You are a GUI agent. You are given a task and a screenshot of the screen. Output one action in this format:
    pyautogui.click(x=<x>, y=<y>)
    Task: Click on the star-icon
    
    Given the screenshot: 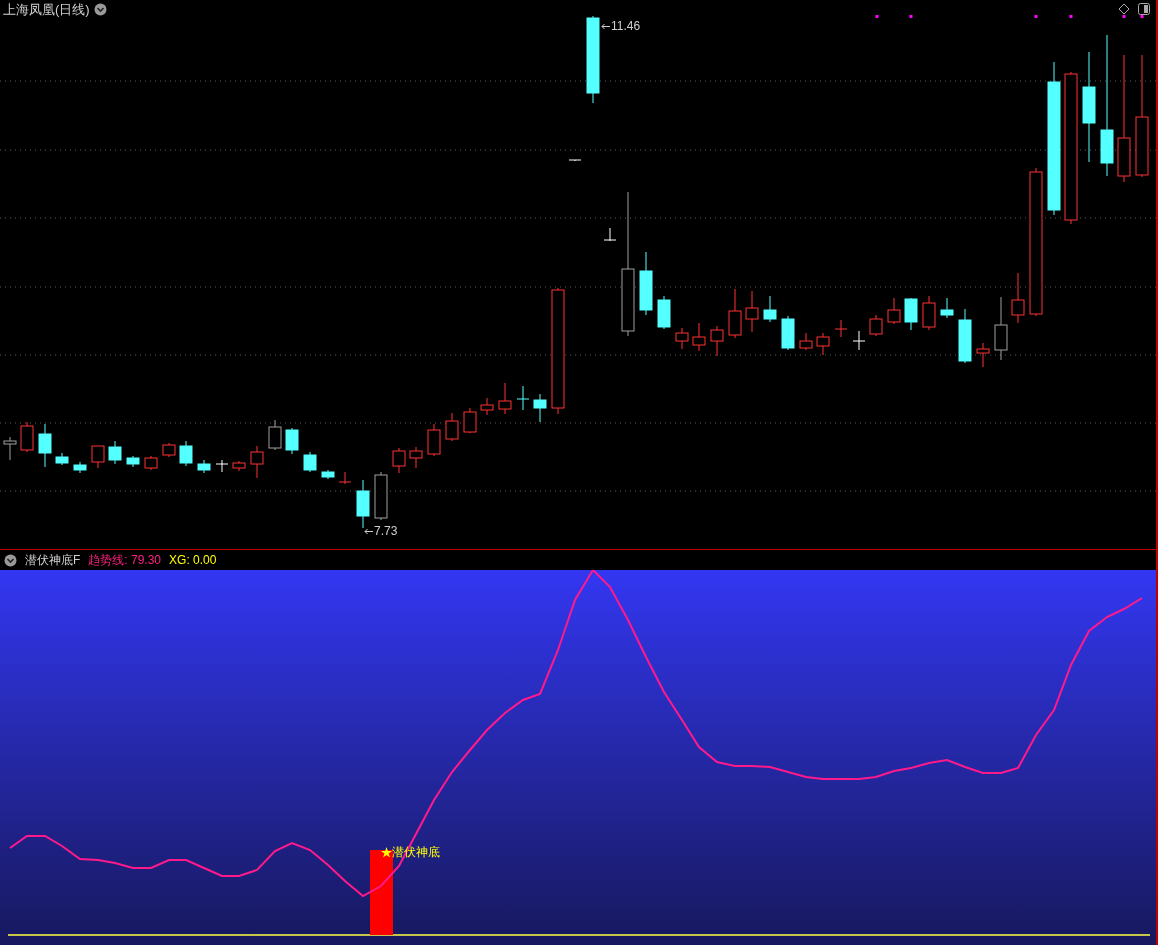 What is the action you would take?
    pyautogui.click(x=386, y=852)
    